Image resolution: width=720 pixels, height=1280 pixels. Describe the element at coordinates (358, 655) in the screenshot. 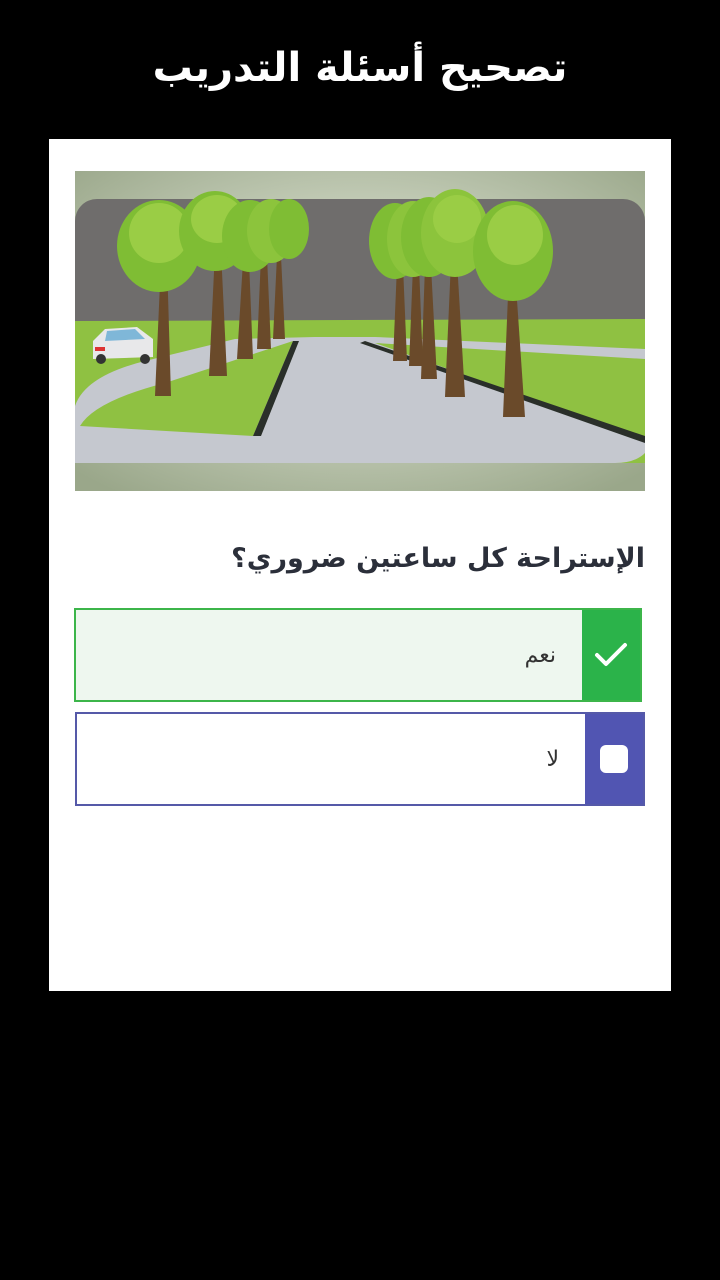

I see `answer-option-yes: نعم` at that location.